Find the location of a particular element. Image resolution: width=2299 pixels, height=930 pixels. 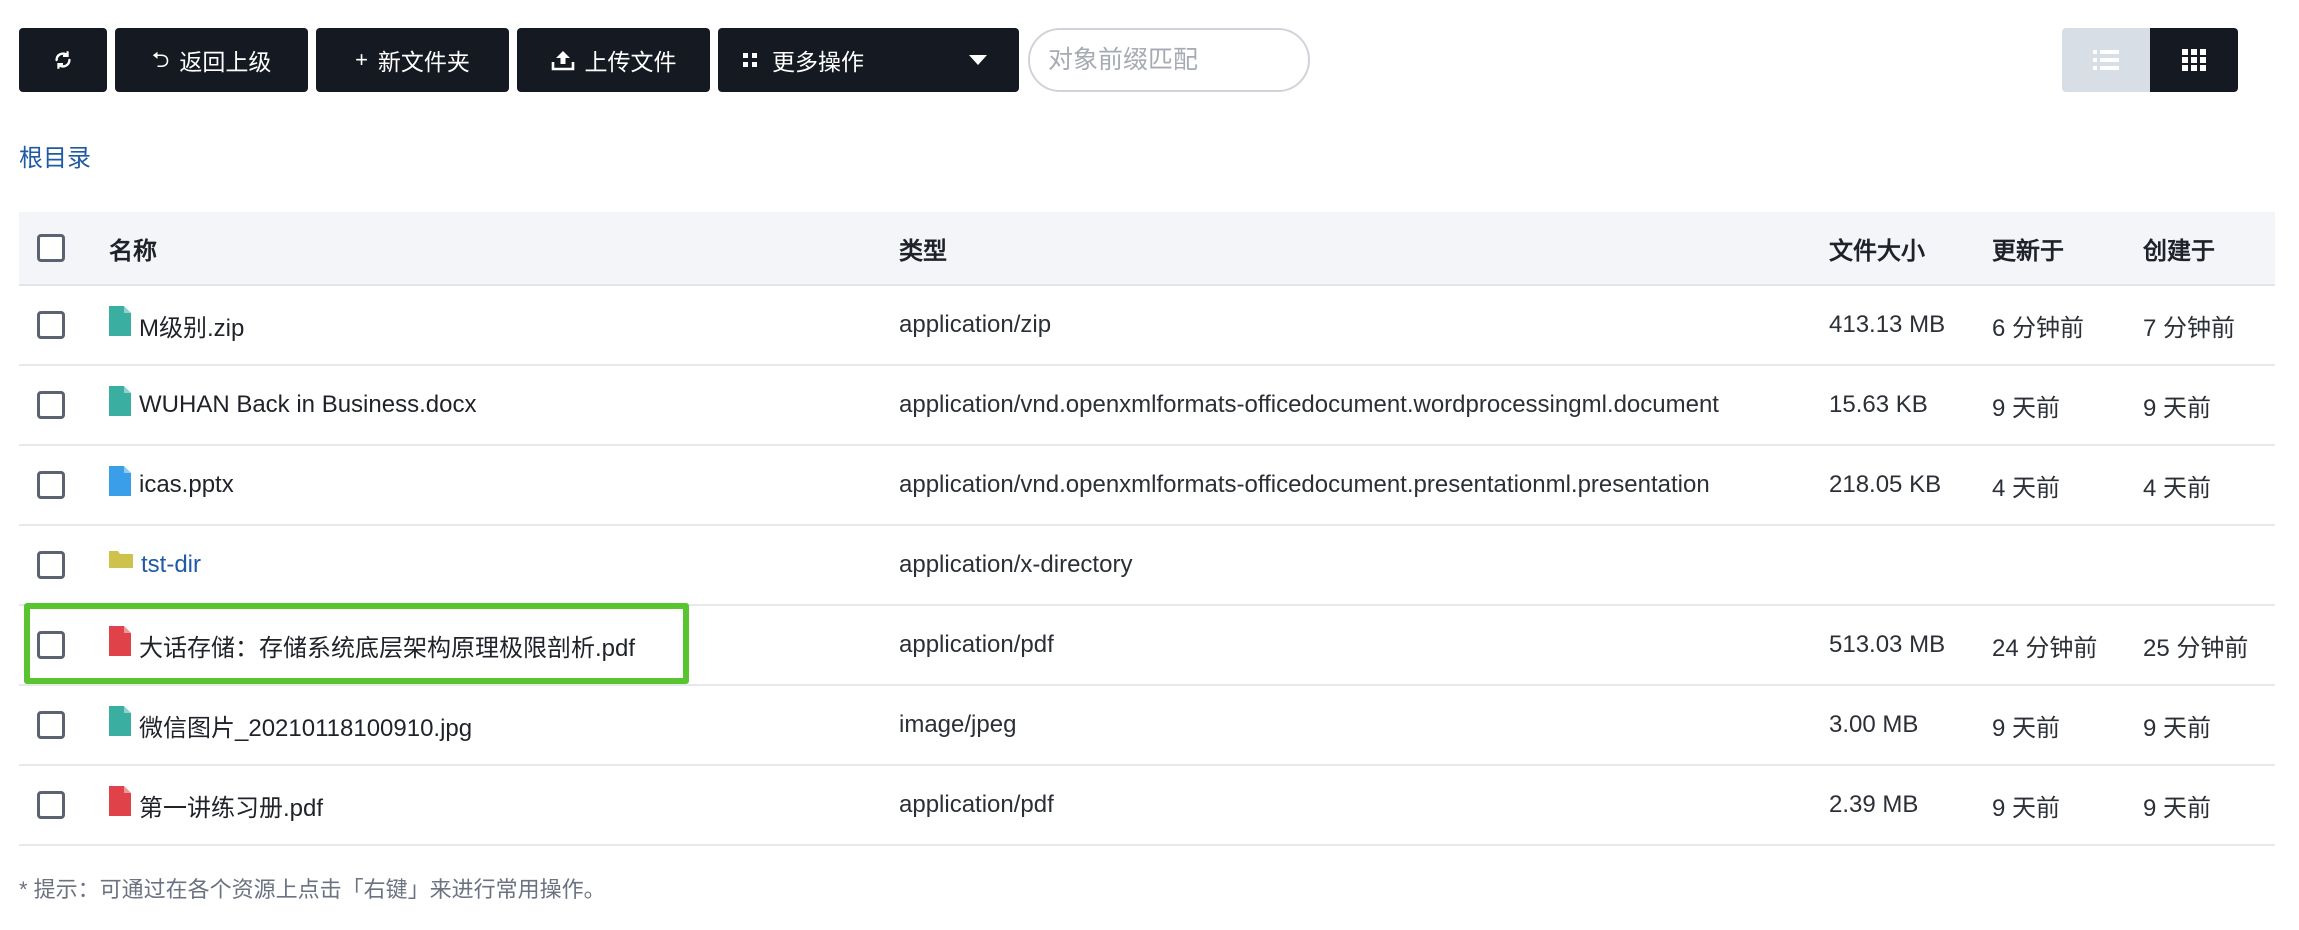

toolbar: ⮌ 返回上级 + 新文件夹 上传文件 更多操作 is located at coordinates (664, 60).